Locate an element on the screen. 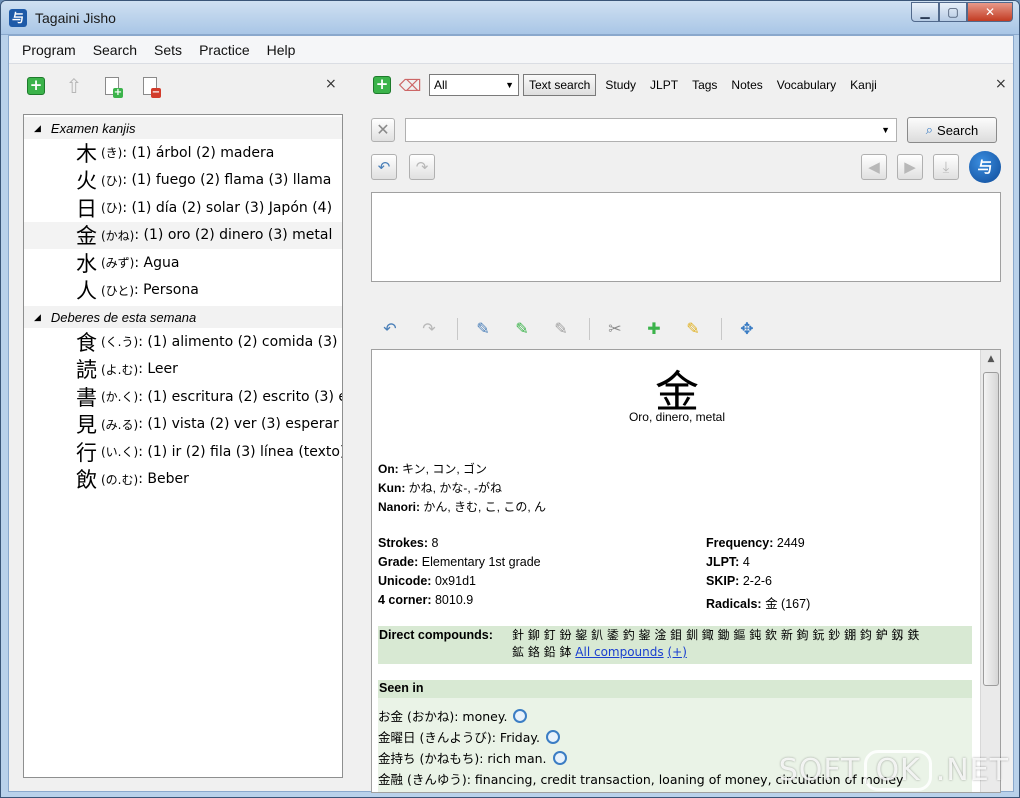  seen-in-item: 金曜日 (きんようび): Friday. is located at coordinates (469, 736).